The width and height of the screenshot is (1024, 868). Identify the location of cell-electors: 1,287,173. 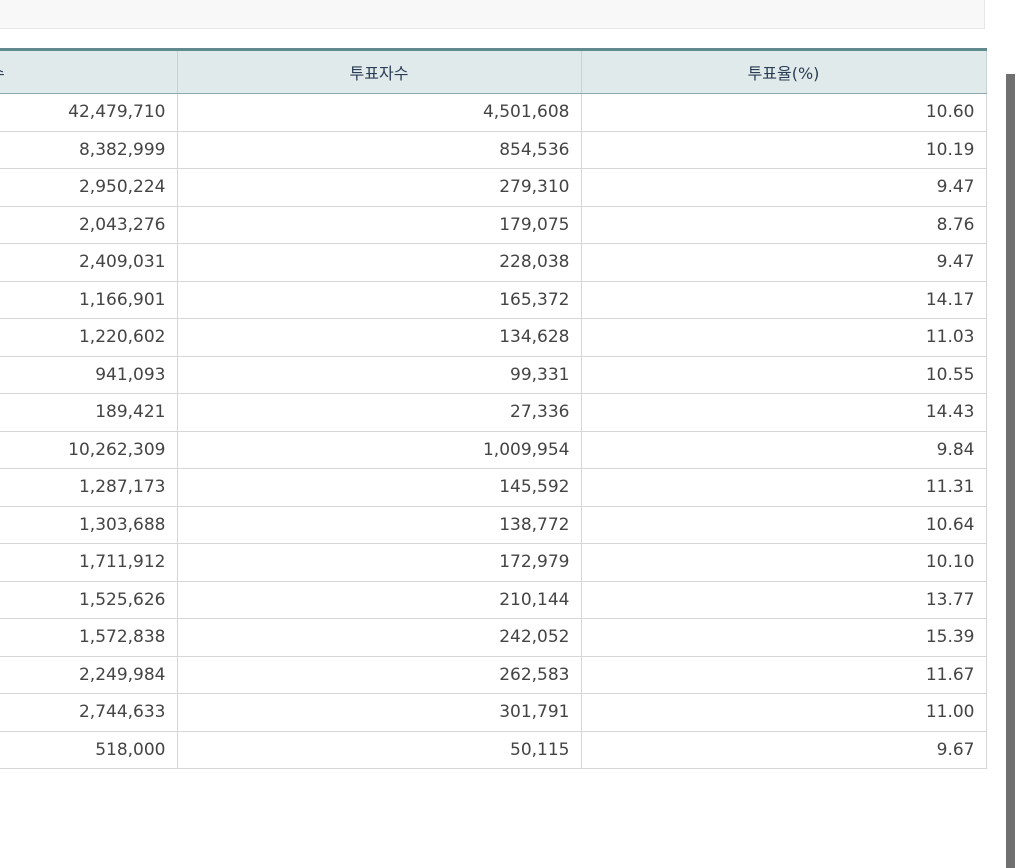
(89, 487).